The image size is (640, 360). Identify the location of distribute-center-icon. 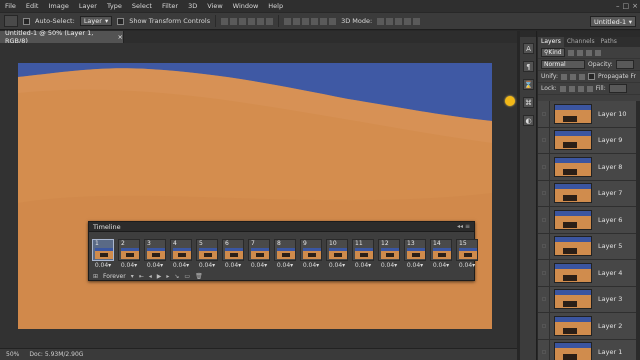
(324, 21).